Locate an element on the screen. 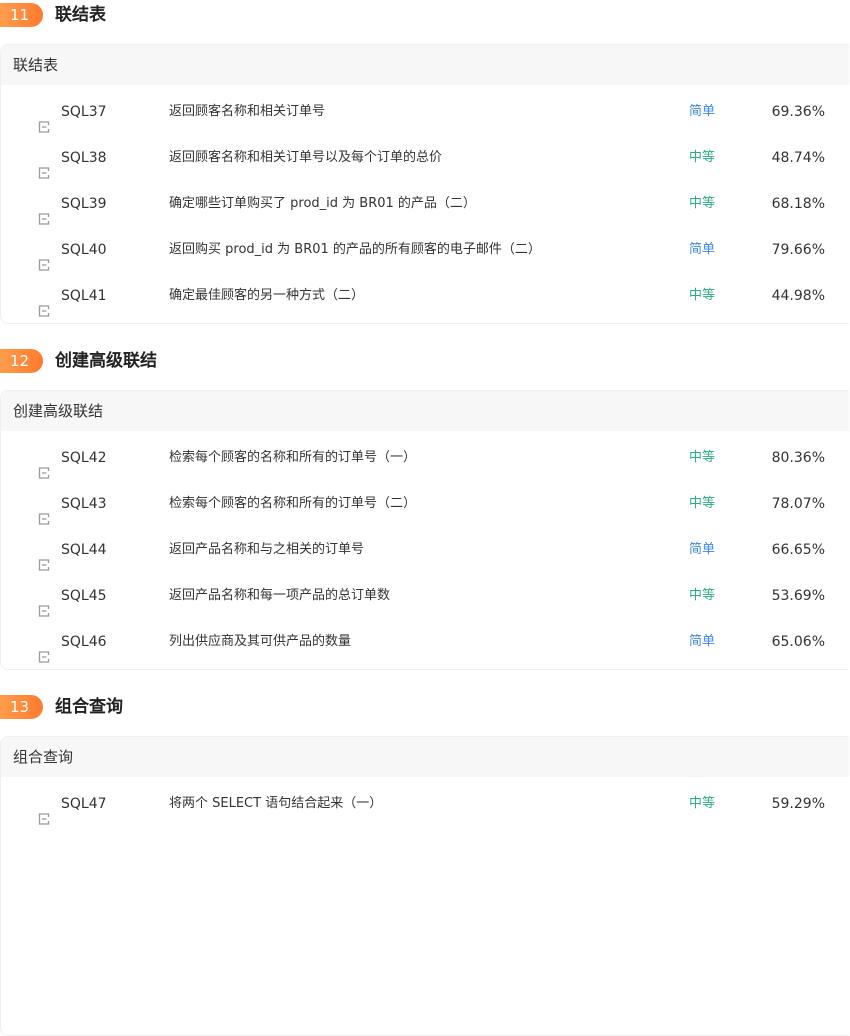 This screenshot has height=1036, width=850. pass-rate: 68.18% is located at coordinates (798, 204).